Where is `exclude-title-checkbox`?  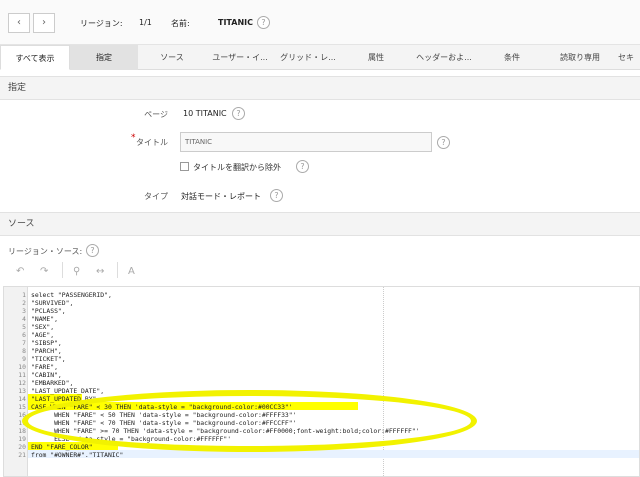 exclude-title-checkbox is located at coordinates (184, 166).